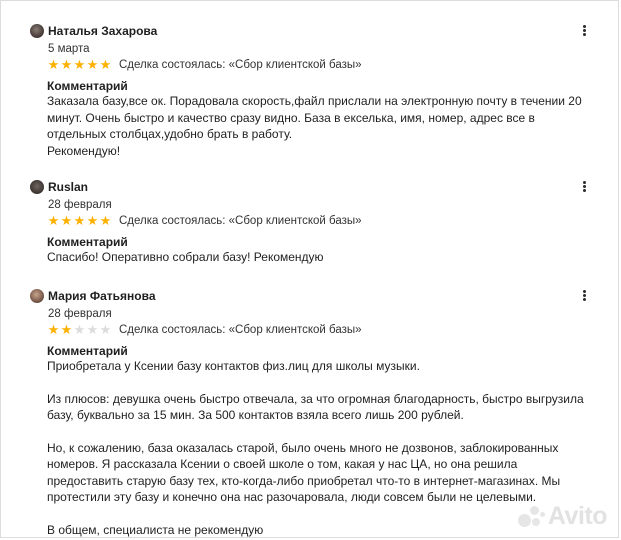 This screenshot has width=621, height=540. Describe the element at coordinates (577, 516) in the screenshot. I see `avito-wordmark: Avito` at that location.